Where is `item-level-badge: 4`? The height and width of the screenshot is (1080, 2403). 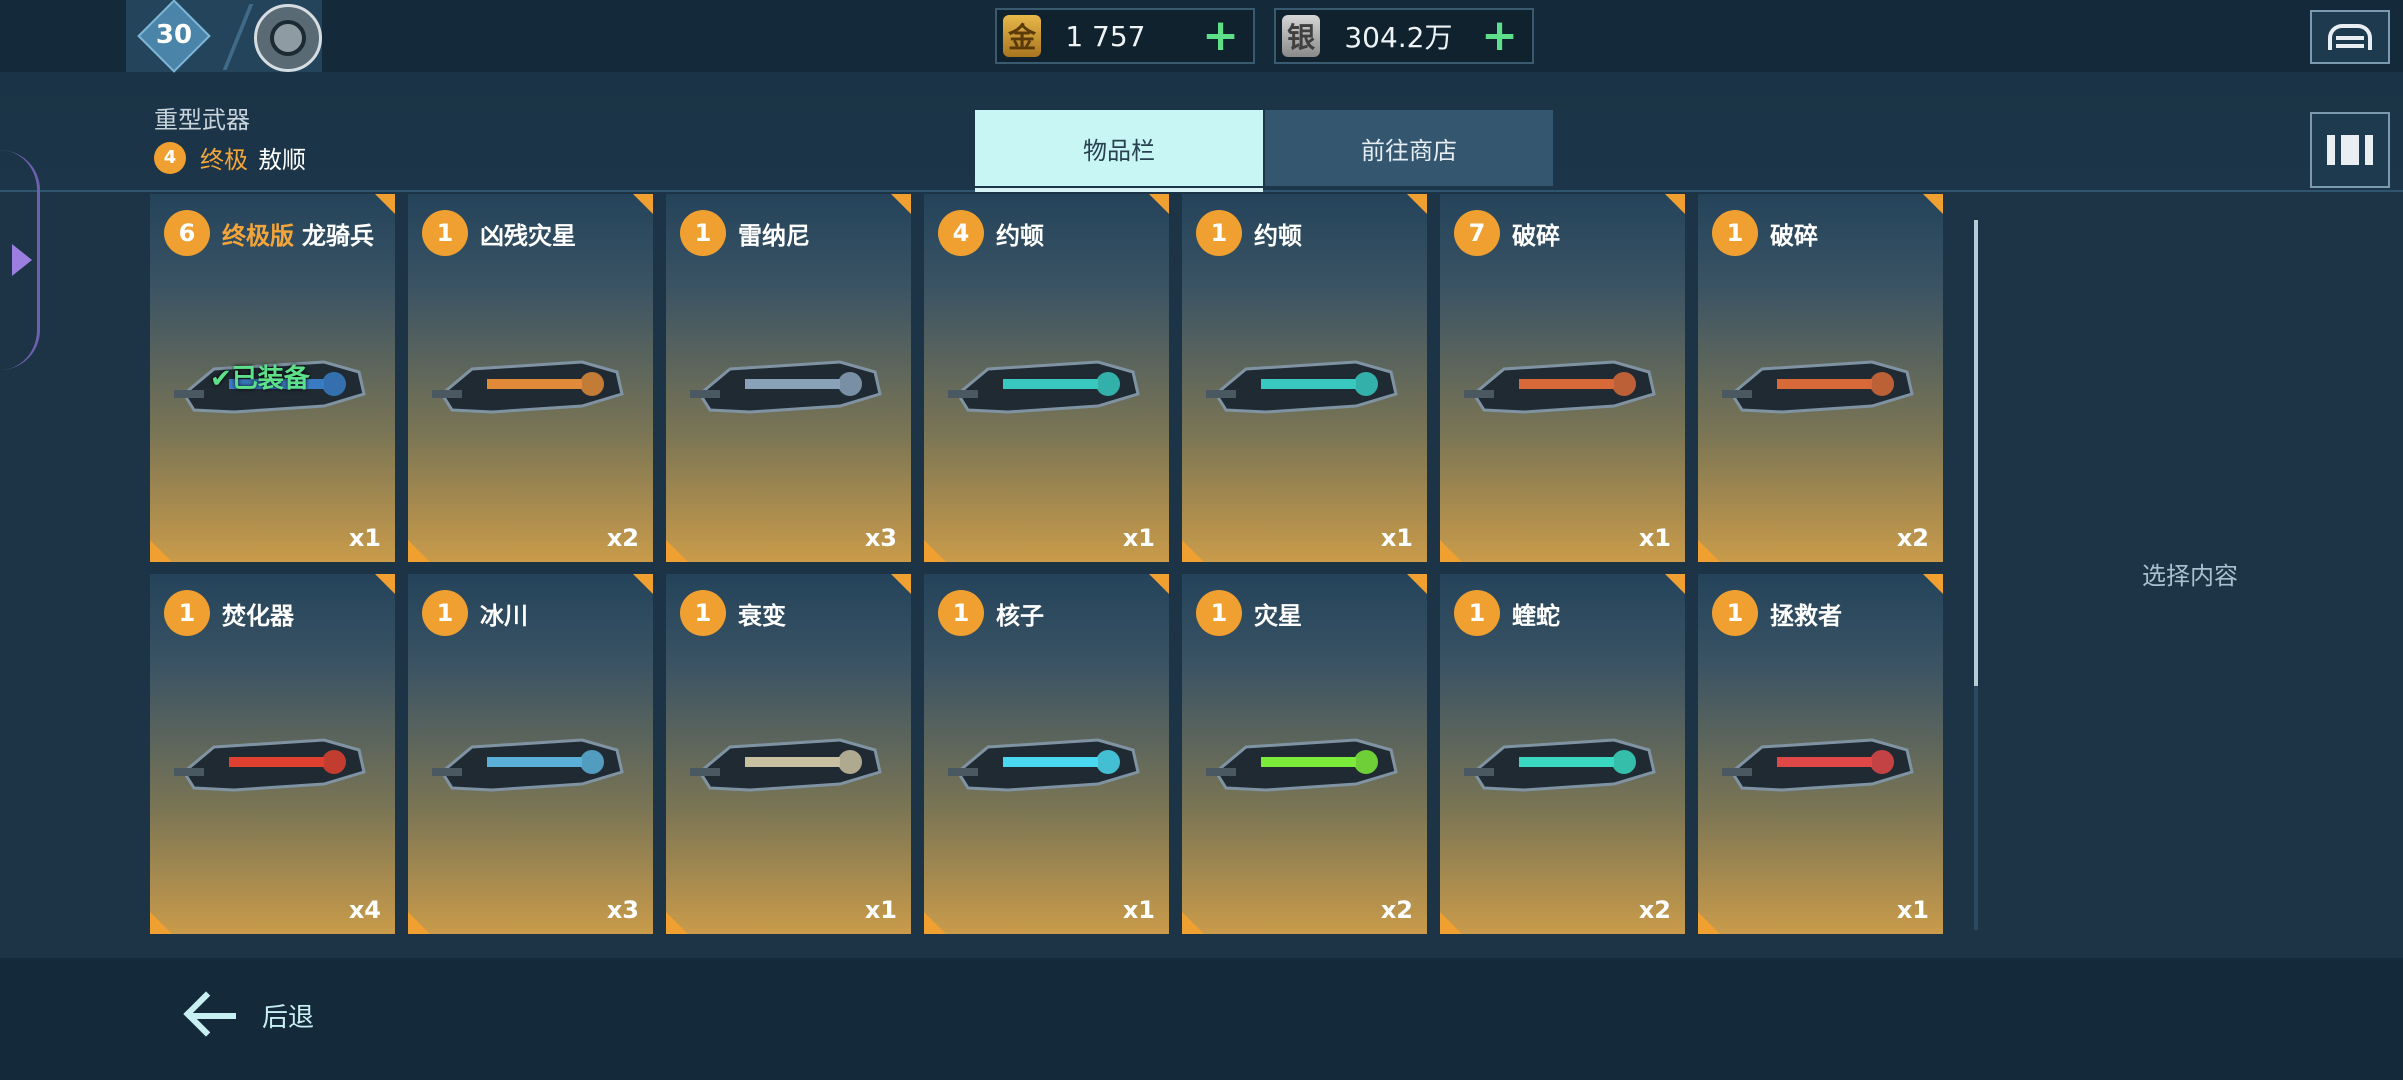 item-level-badge: 4 is located at coordinates (961, 233).